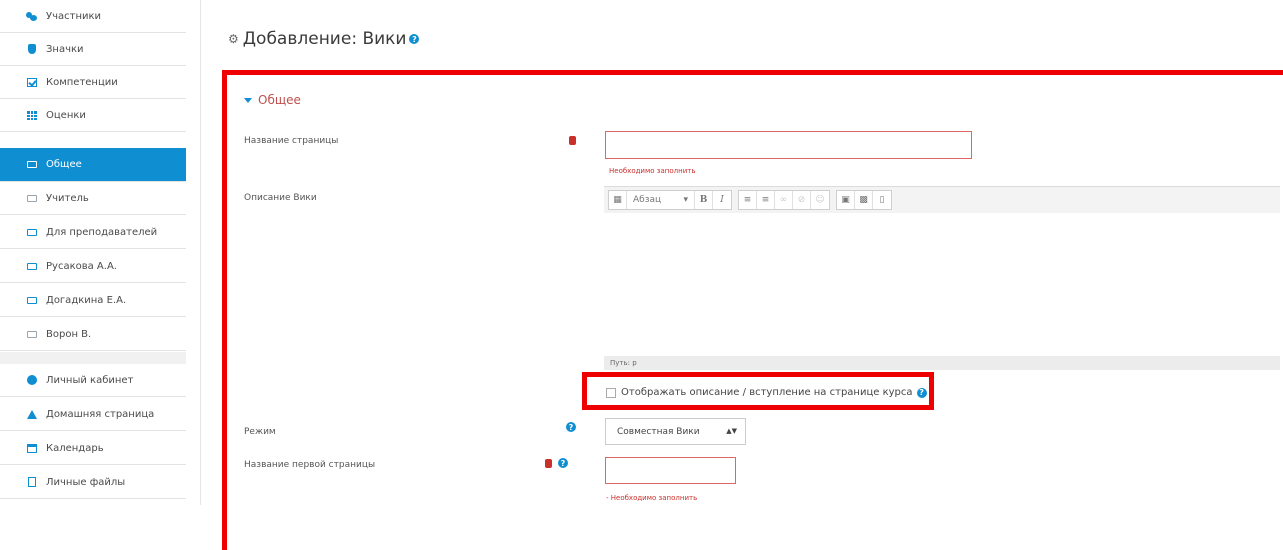  What do you see at coordinates (31, 49) in the screenshot?
I see `shield-icon` at bounding box center [31, 49].